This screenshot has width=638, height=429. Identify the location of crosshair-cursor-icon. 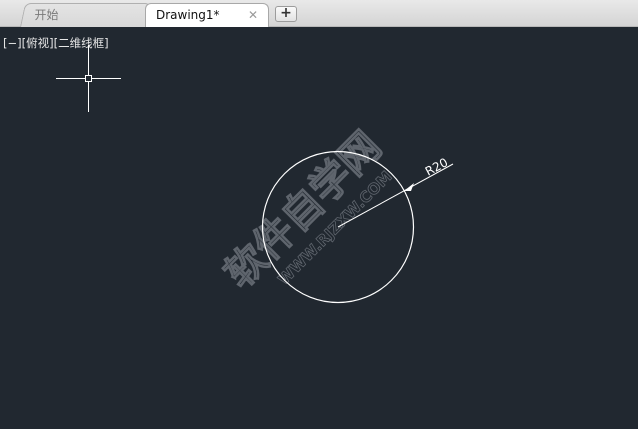
(88, 78).